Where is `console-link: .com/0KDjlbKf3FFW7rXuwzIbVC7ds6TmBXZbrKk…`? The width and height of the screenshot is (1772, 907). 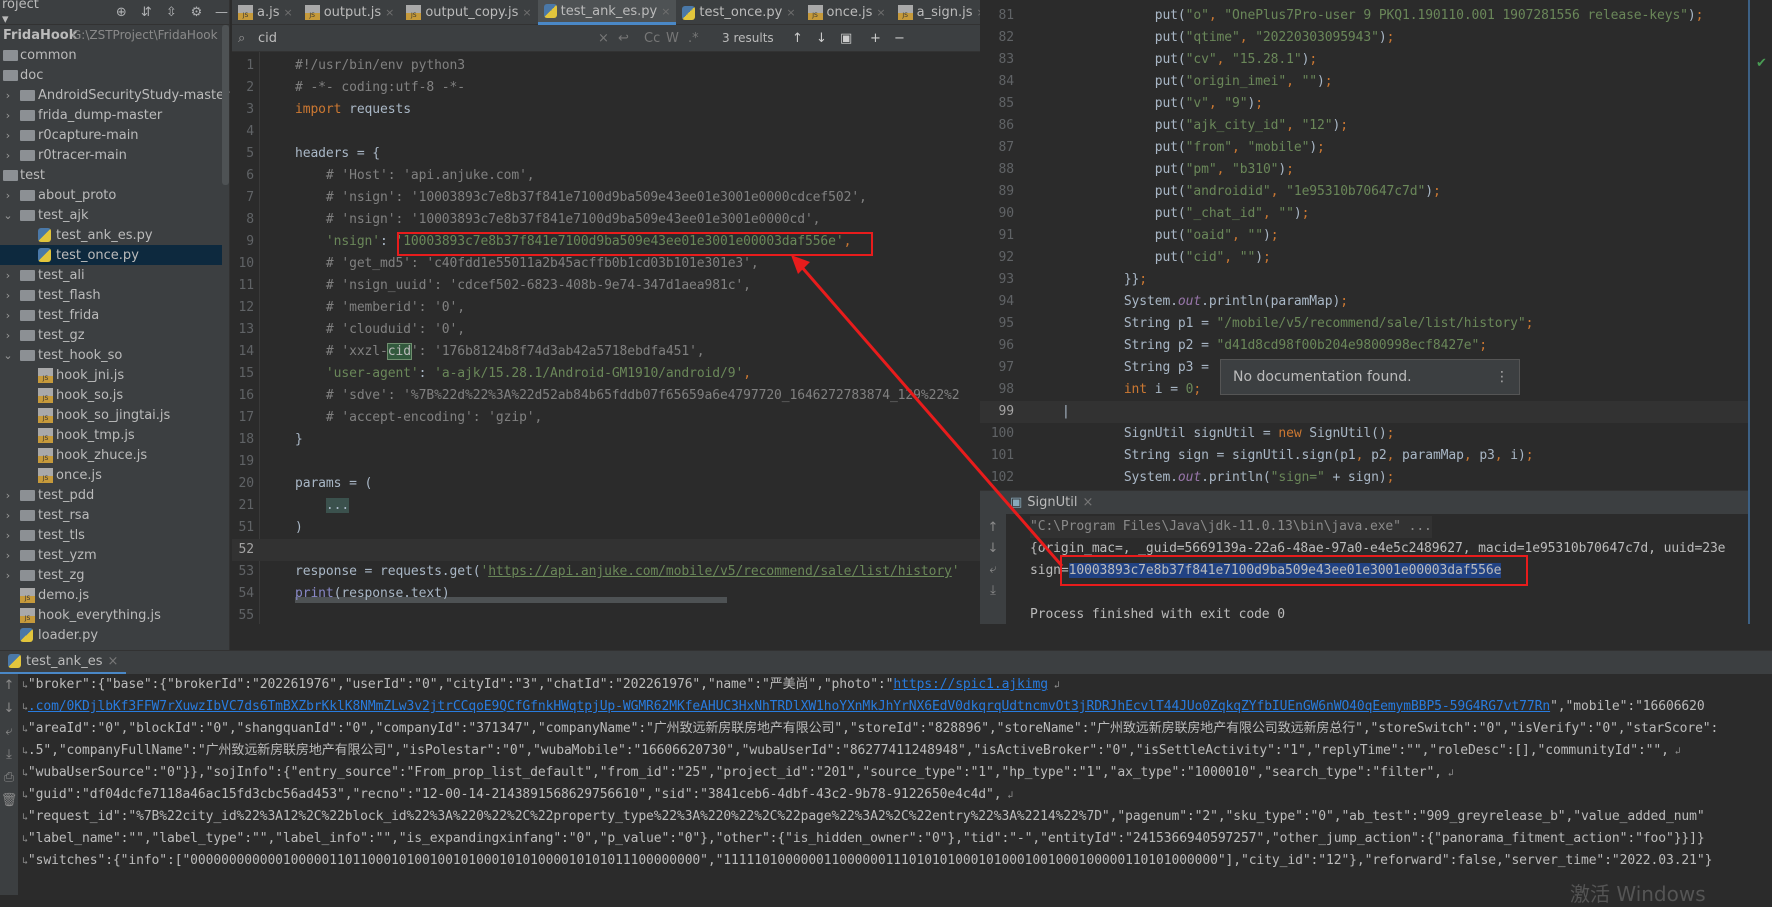 console-link: .com/0KDjlbKf3FFW7rXuwzIbVC7ds6TmBXZbrKk… is located at coordinates (789, 706).